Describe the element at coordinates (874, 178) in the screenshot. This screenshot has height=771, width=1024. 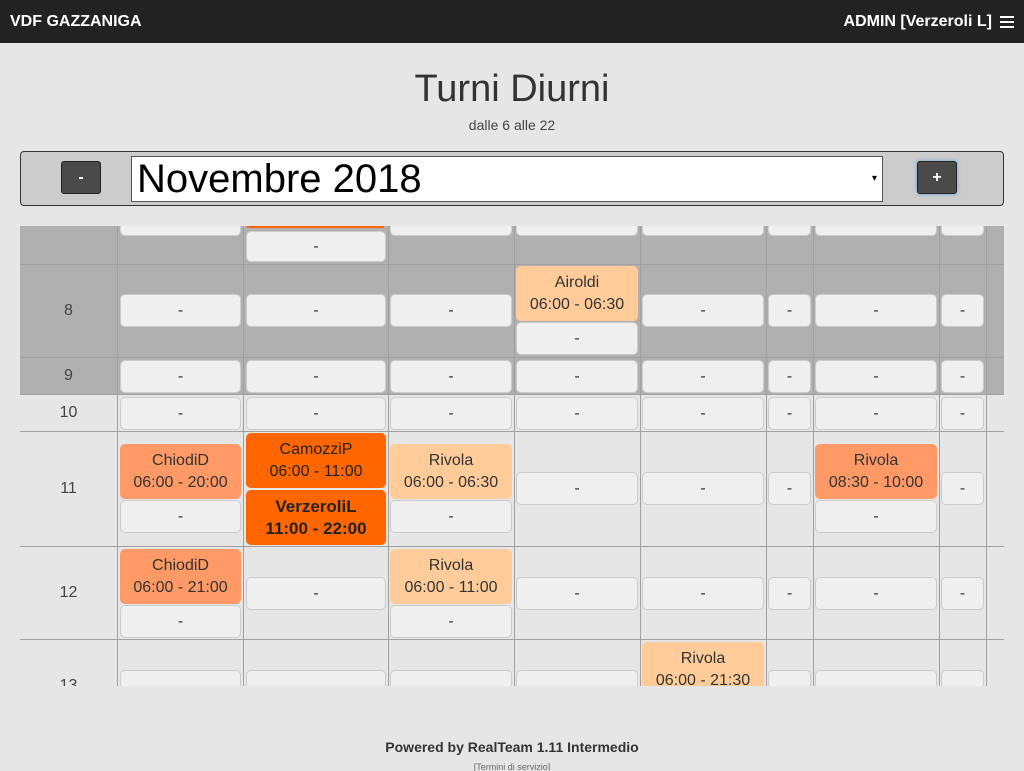
I see `dropdown-arrow-icon: ▾` at that location.